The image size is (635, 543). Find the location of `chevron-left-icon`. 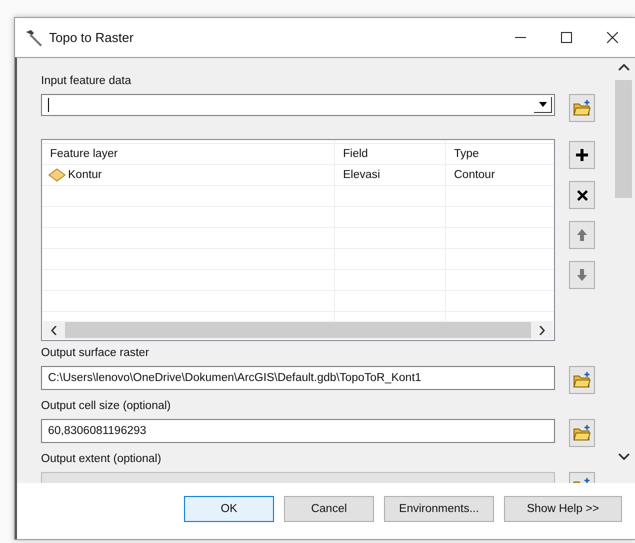

chevron-left-icon is located at coordinates (54, 330).